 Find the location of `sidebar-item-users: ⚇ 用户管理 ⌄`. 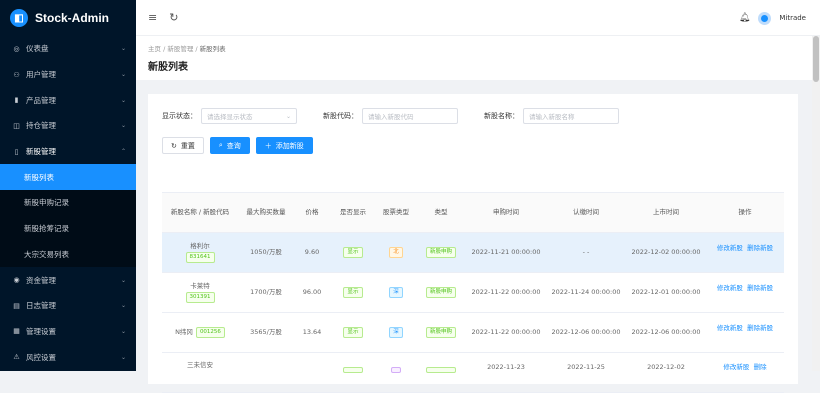

sidebar-item-users: ⚇ 用户管理 ⌄ is located at coordinates (68, 75).